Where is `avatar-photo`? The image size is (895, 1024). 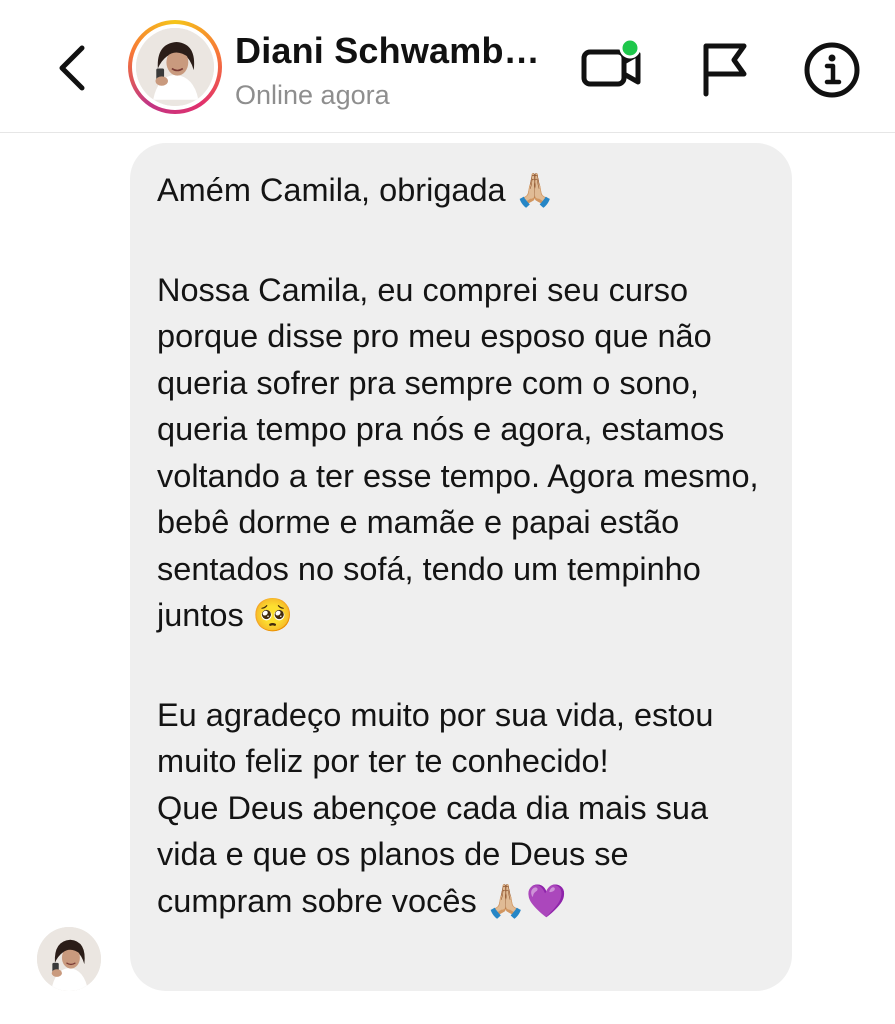
avatar-photo is located at coordinates (175, 67).